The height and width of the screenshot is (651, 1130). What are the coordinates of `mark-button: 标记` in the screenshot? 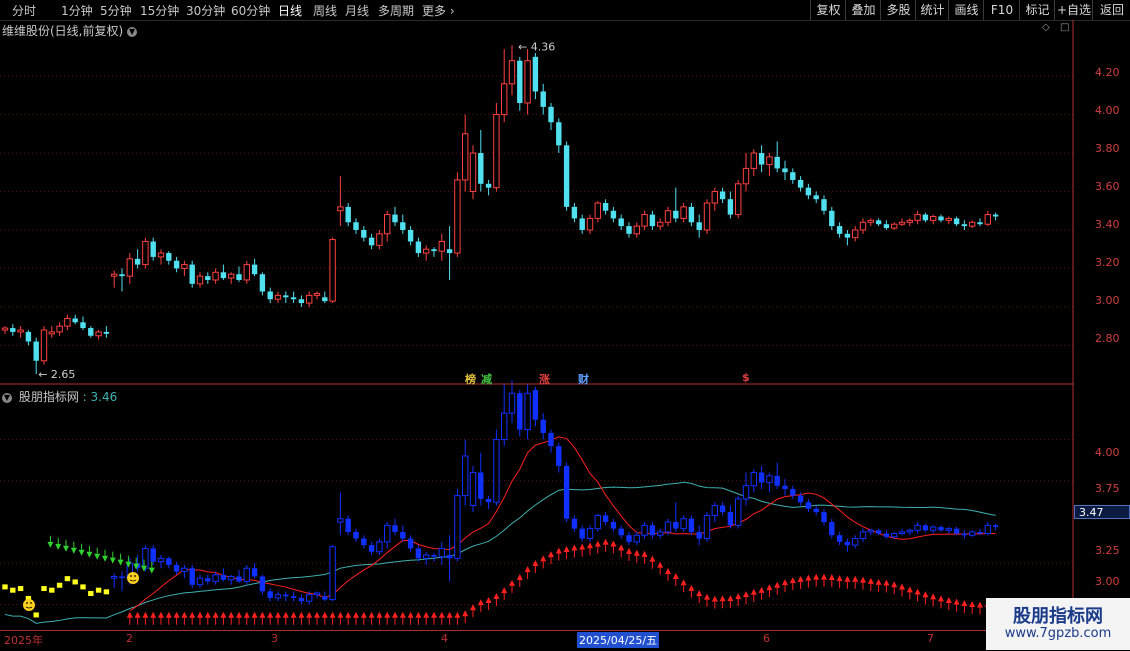 It's located at (1037, 10).